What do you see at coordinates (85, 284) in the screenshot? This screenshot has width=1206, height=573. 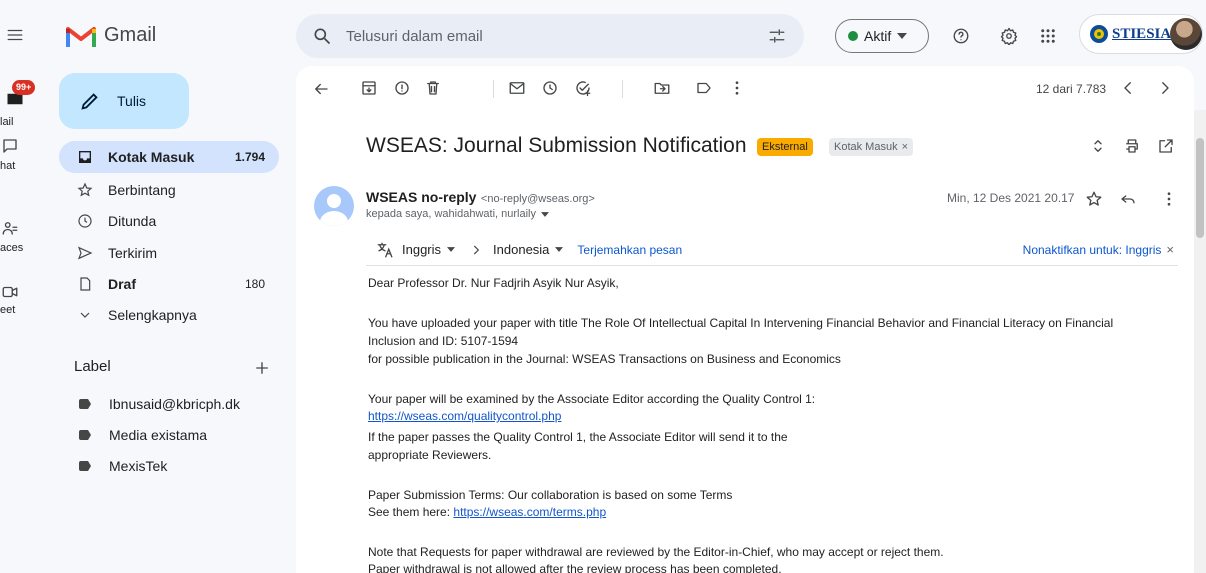 I see `draft-icon` at bounding box center [85, 284].